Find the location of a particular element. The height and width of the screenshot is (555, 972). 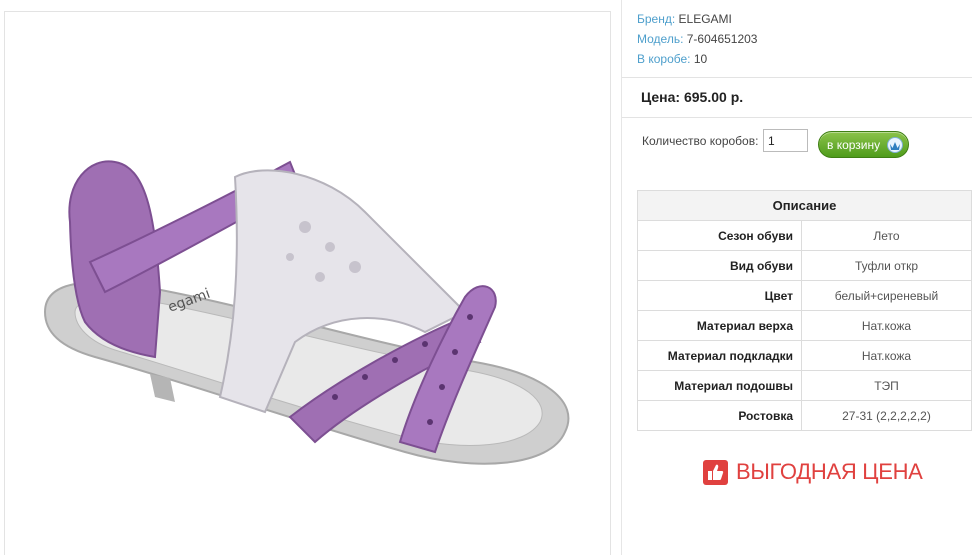

row-label: Материал верха is located at coordinates (719, 325).